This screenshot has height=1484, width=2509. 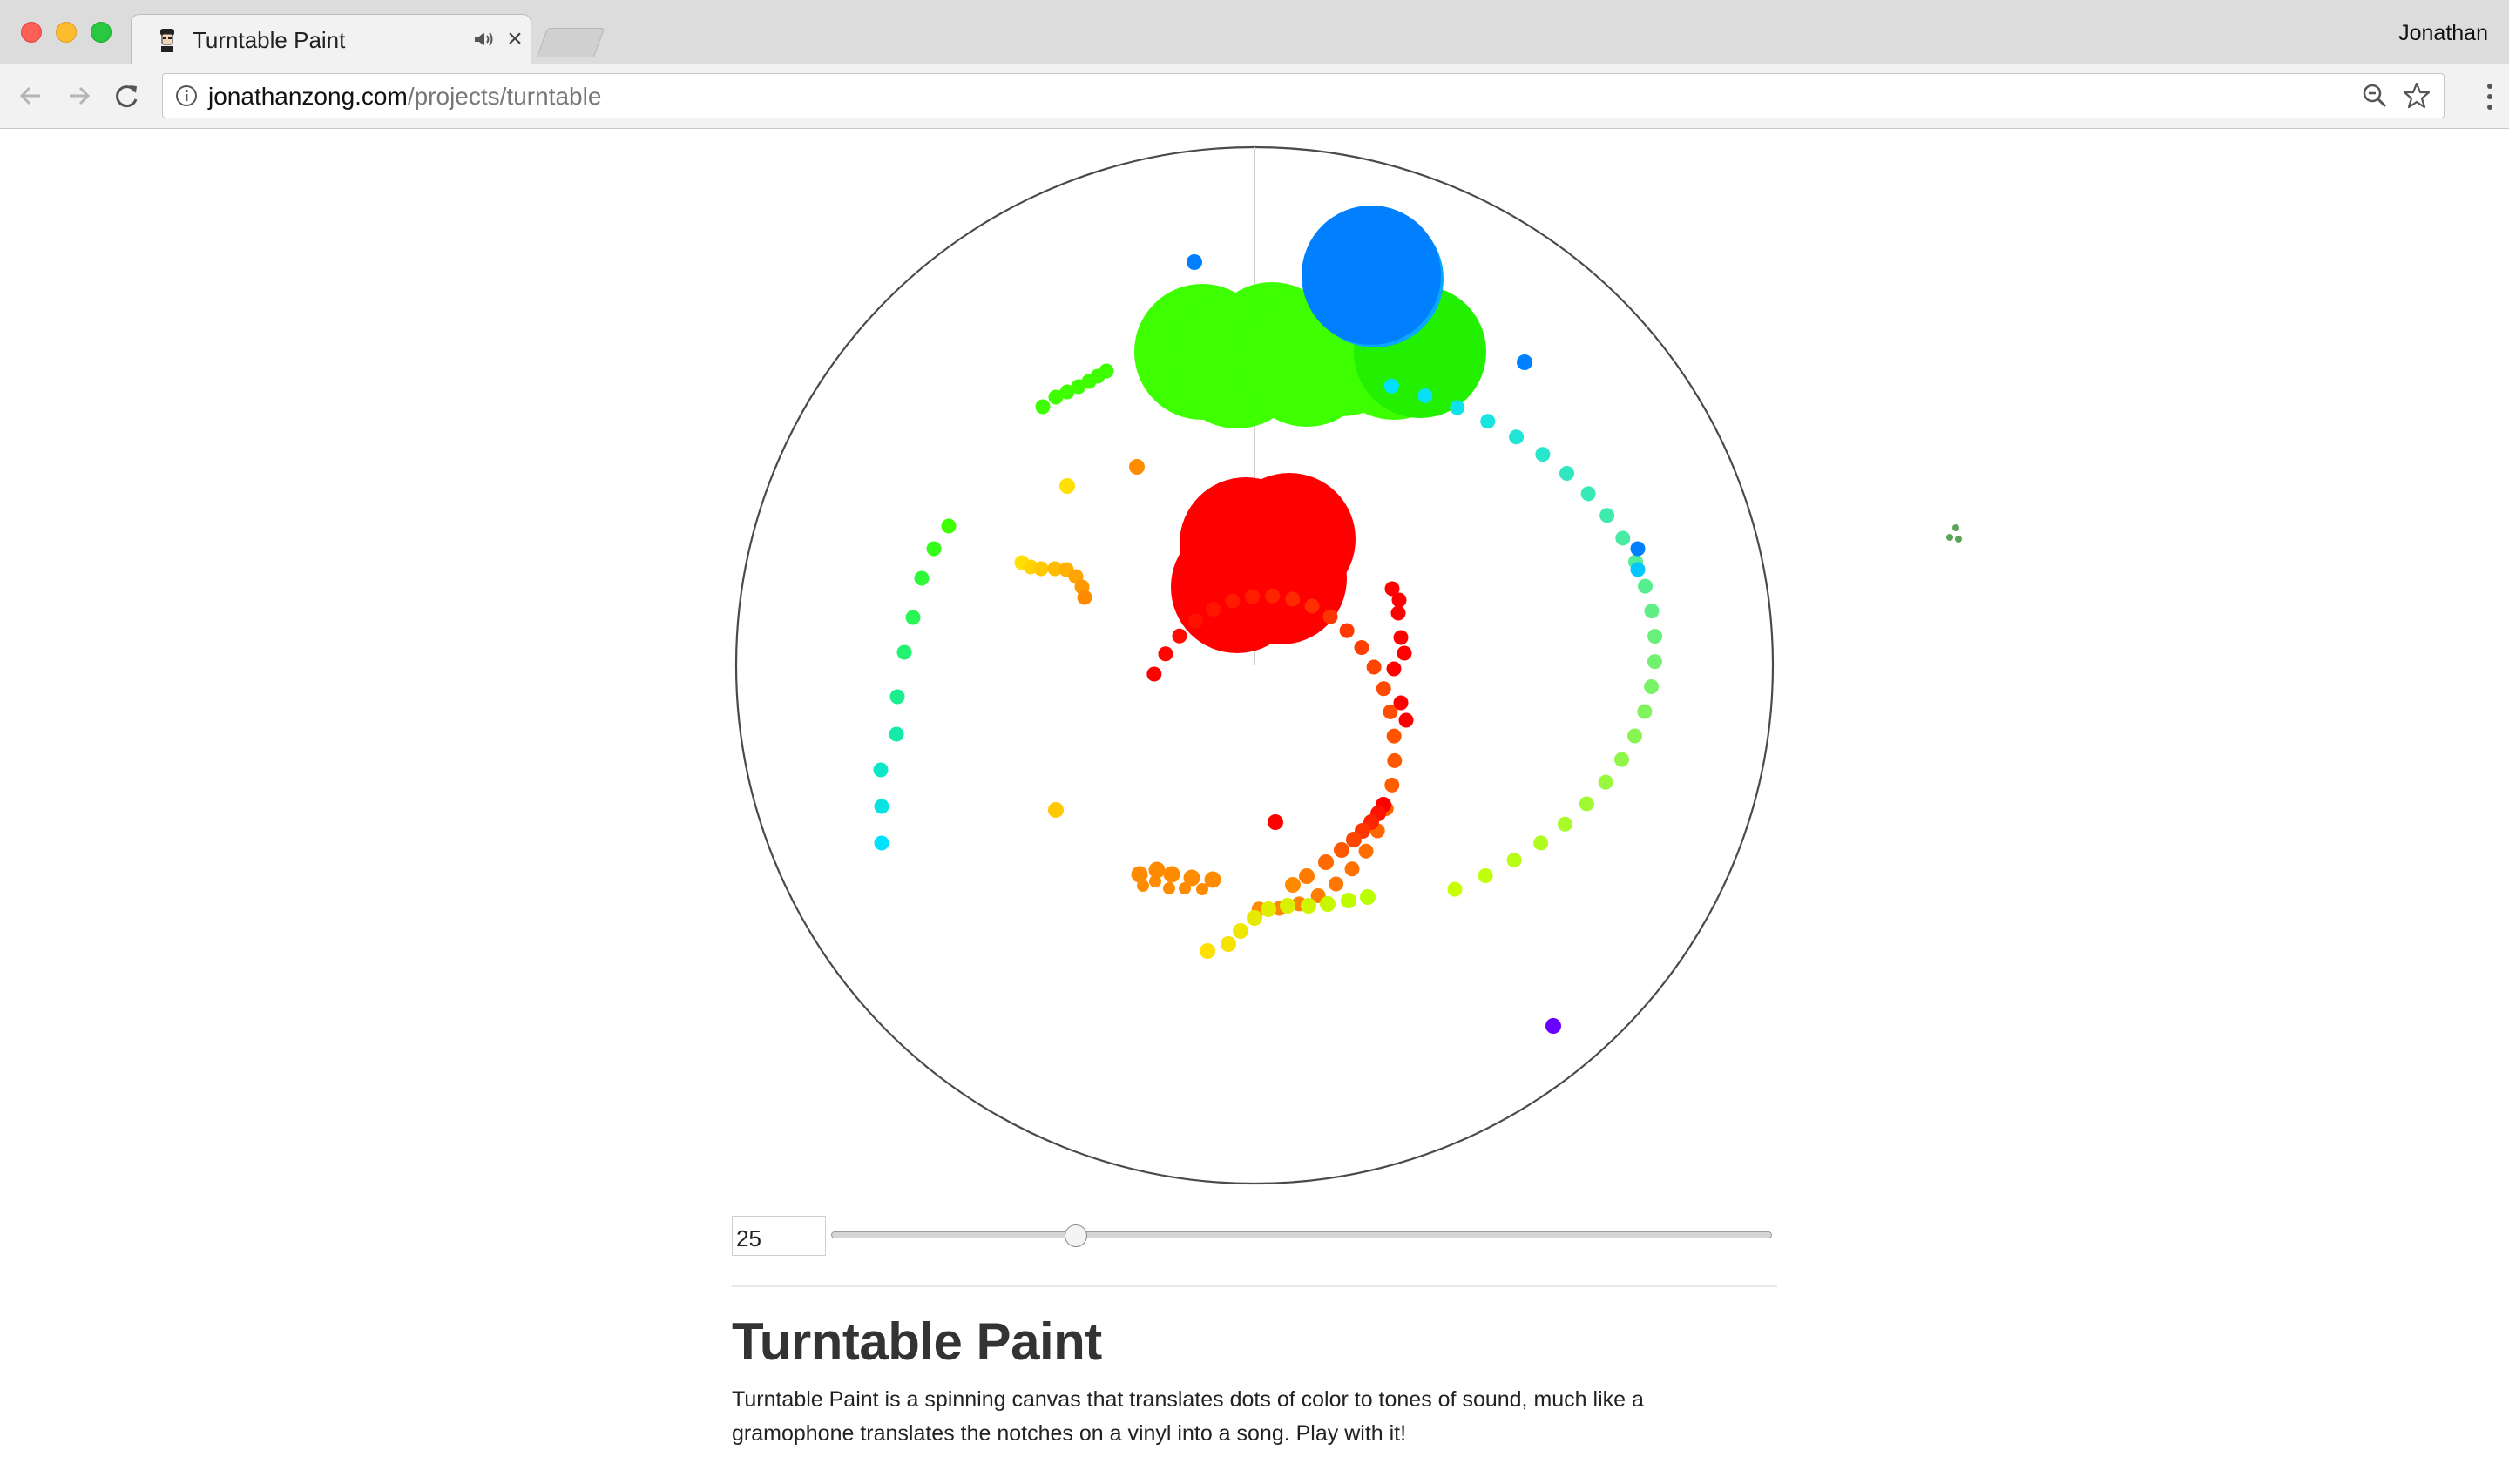 I want to click on forward-arrow-icon, so click(x=78, y=95).